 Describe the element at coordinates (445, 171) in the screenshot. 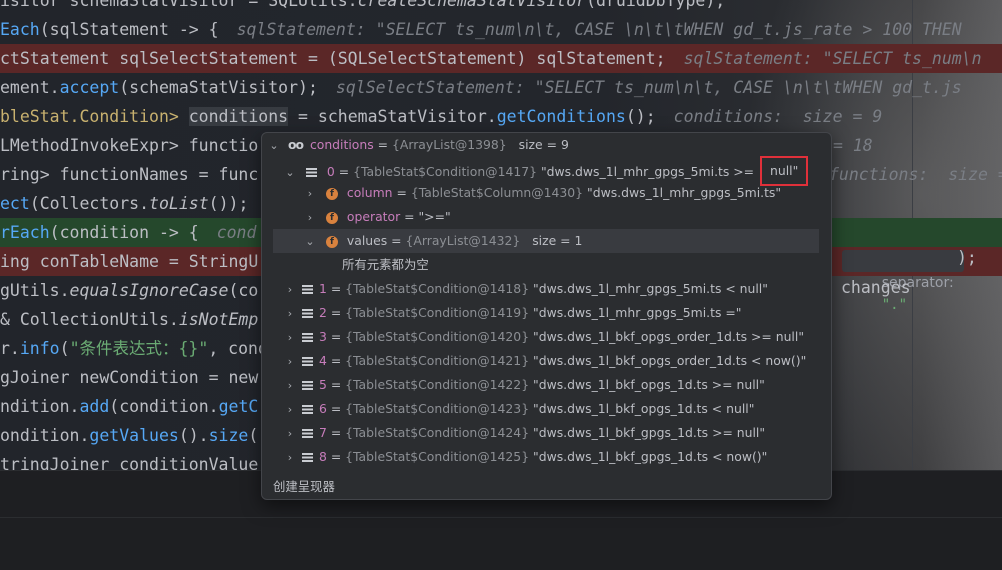

I see `item-ref: {TableStat$Condition@1417}` at that location.